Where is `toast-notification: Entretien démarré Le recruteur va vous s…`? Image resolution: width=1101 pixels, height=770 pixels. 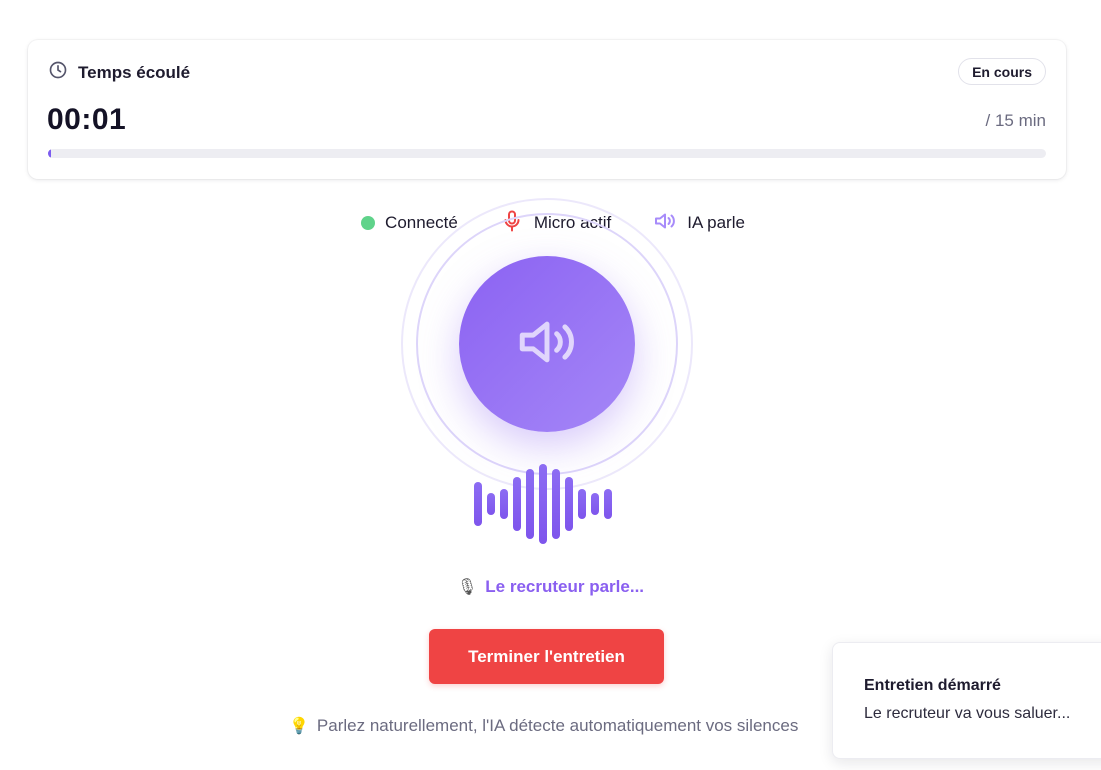
toast-notification: Entretien démarré Le recruteur va vous s… is located at coordinates (966, 700).